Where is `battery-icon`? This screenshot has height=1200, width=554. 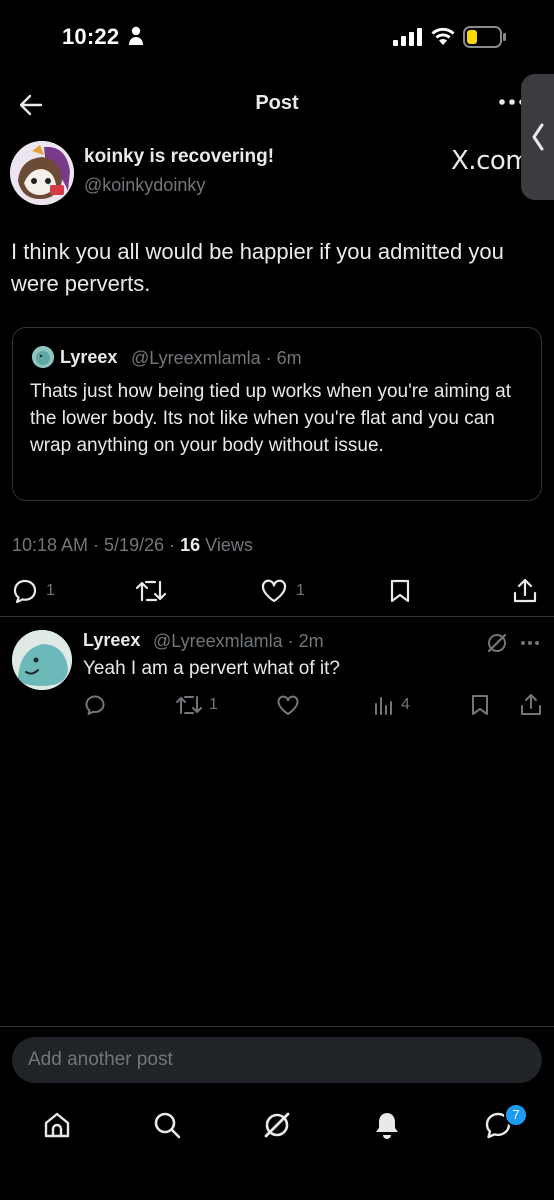
battery-icon is located at coordinates (484, 37).